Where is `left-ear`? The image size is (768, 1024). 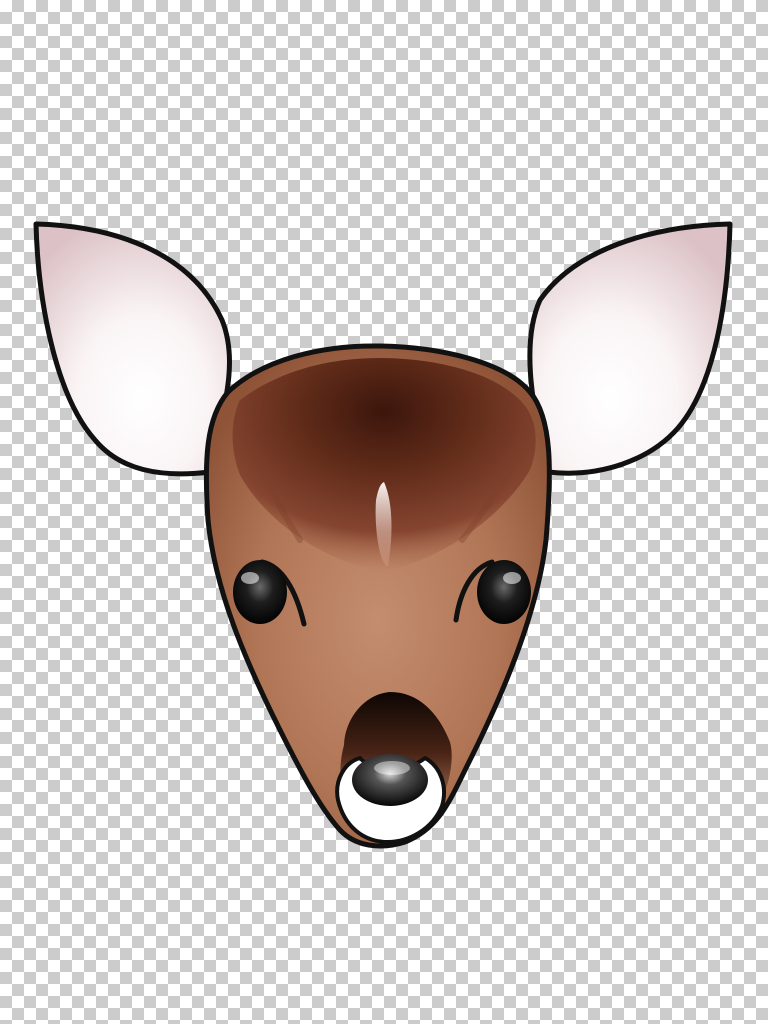
left-ear is located at coordinates (133, 349).